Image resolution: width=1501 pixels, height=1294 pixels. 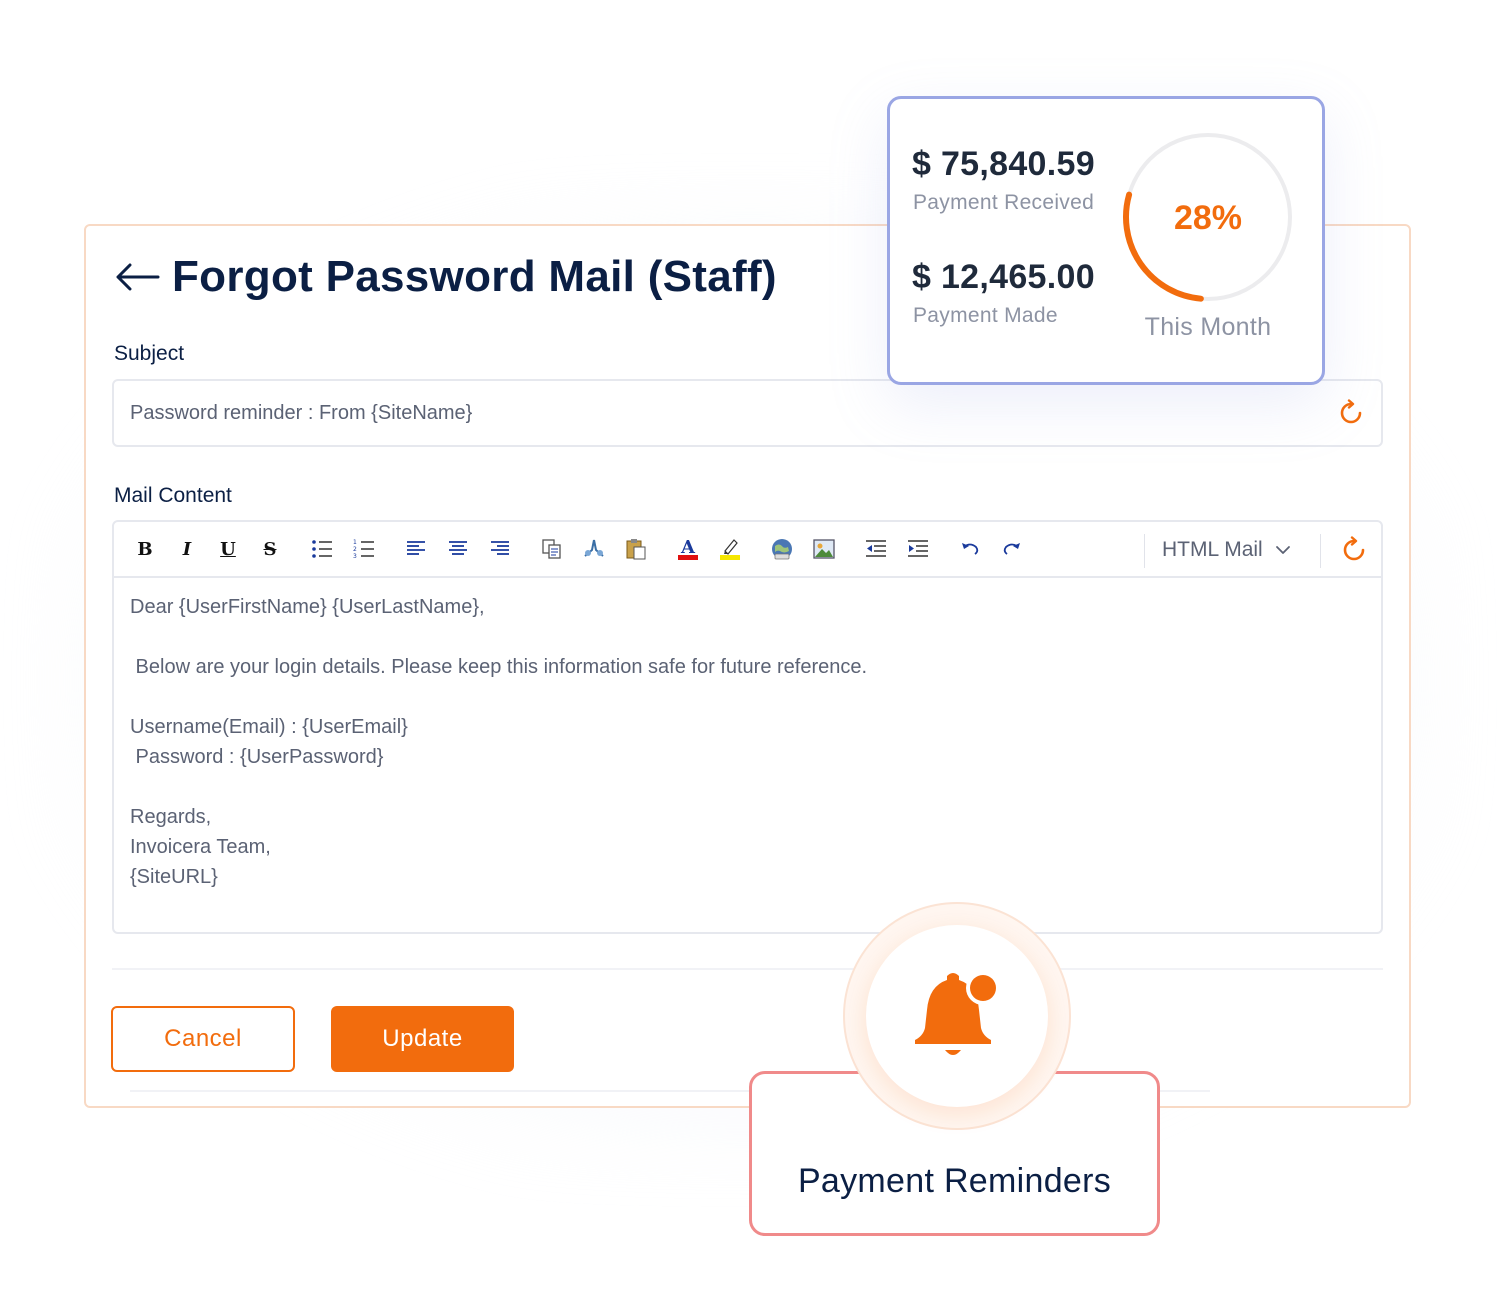 What do you see at coordinates (355, 556) in the screenshot?
I see `svg-text: 3` at bounding box center [355, 556].